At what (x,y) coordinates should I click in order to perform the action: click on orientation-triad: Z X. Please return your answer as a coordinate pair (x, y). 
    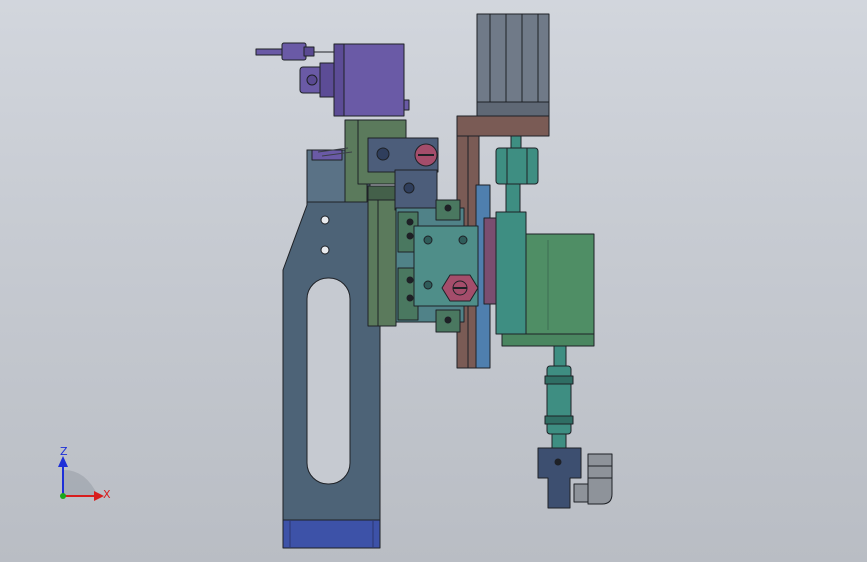
    Looking at the image, I should click on (84, 473).